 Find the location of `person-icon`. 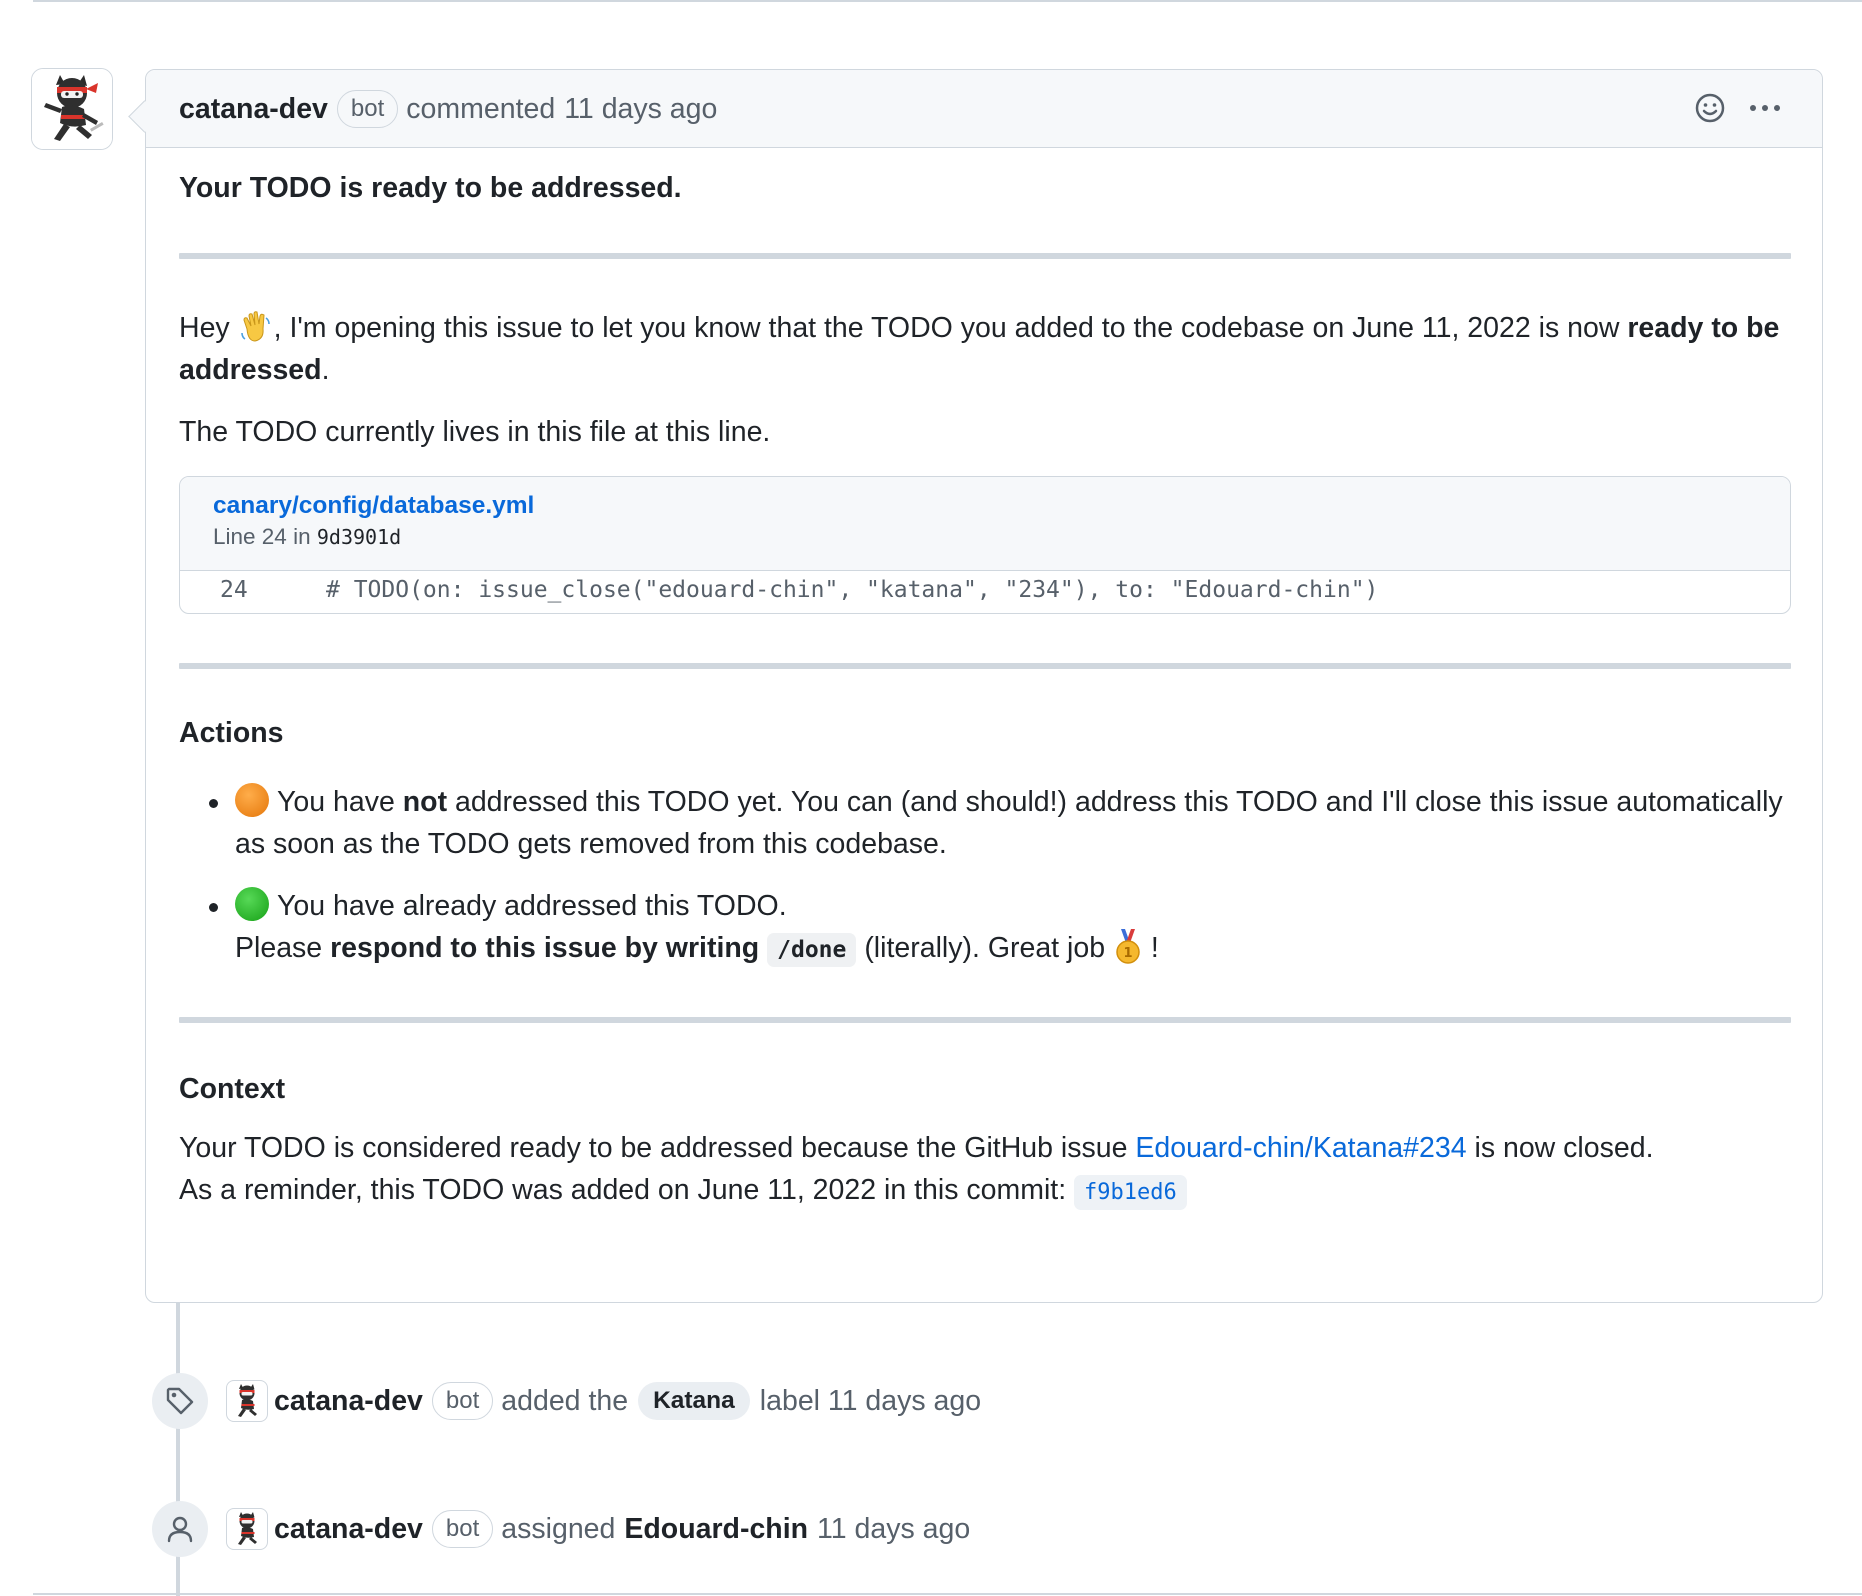

person-icon is located at coordinates (180, 1529).